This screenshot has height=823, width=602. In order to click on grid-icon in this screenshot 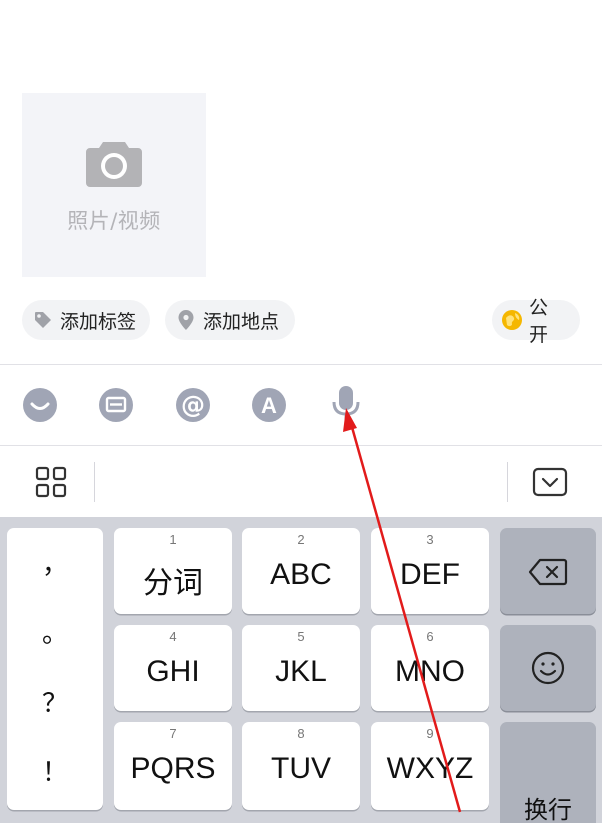, I will do `click(51, 484)`.